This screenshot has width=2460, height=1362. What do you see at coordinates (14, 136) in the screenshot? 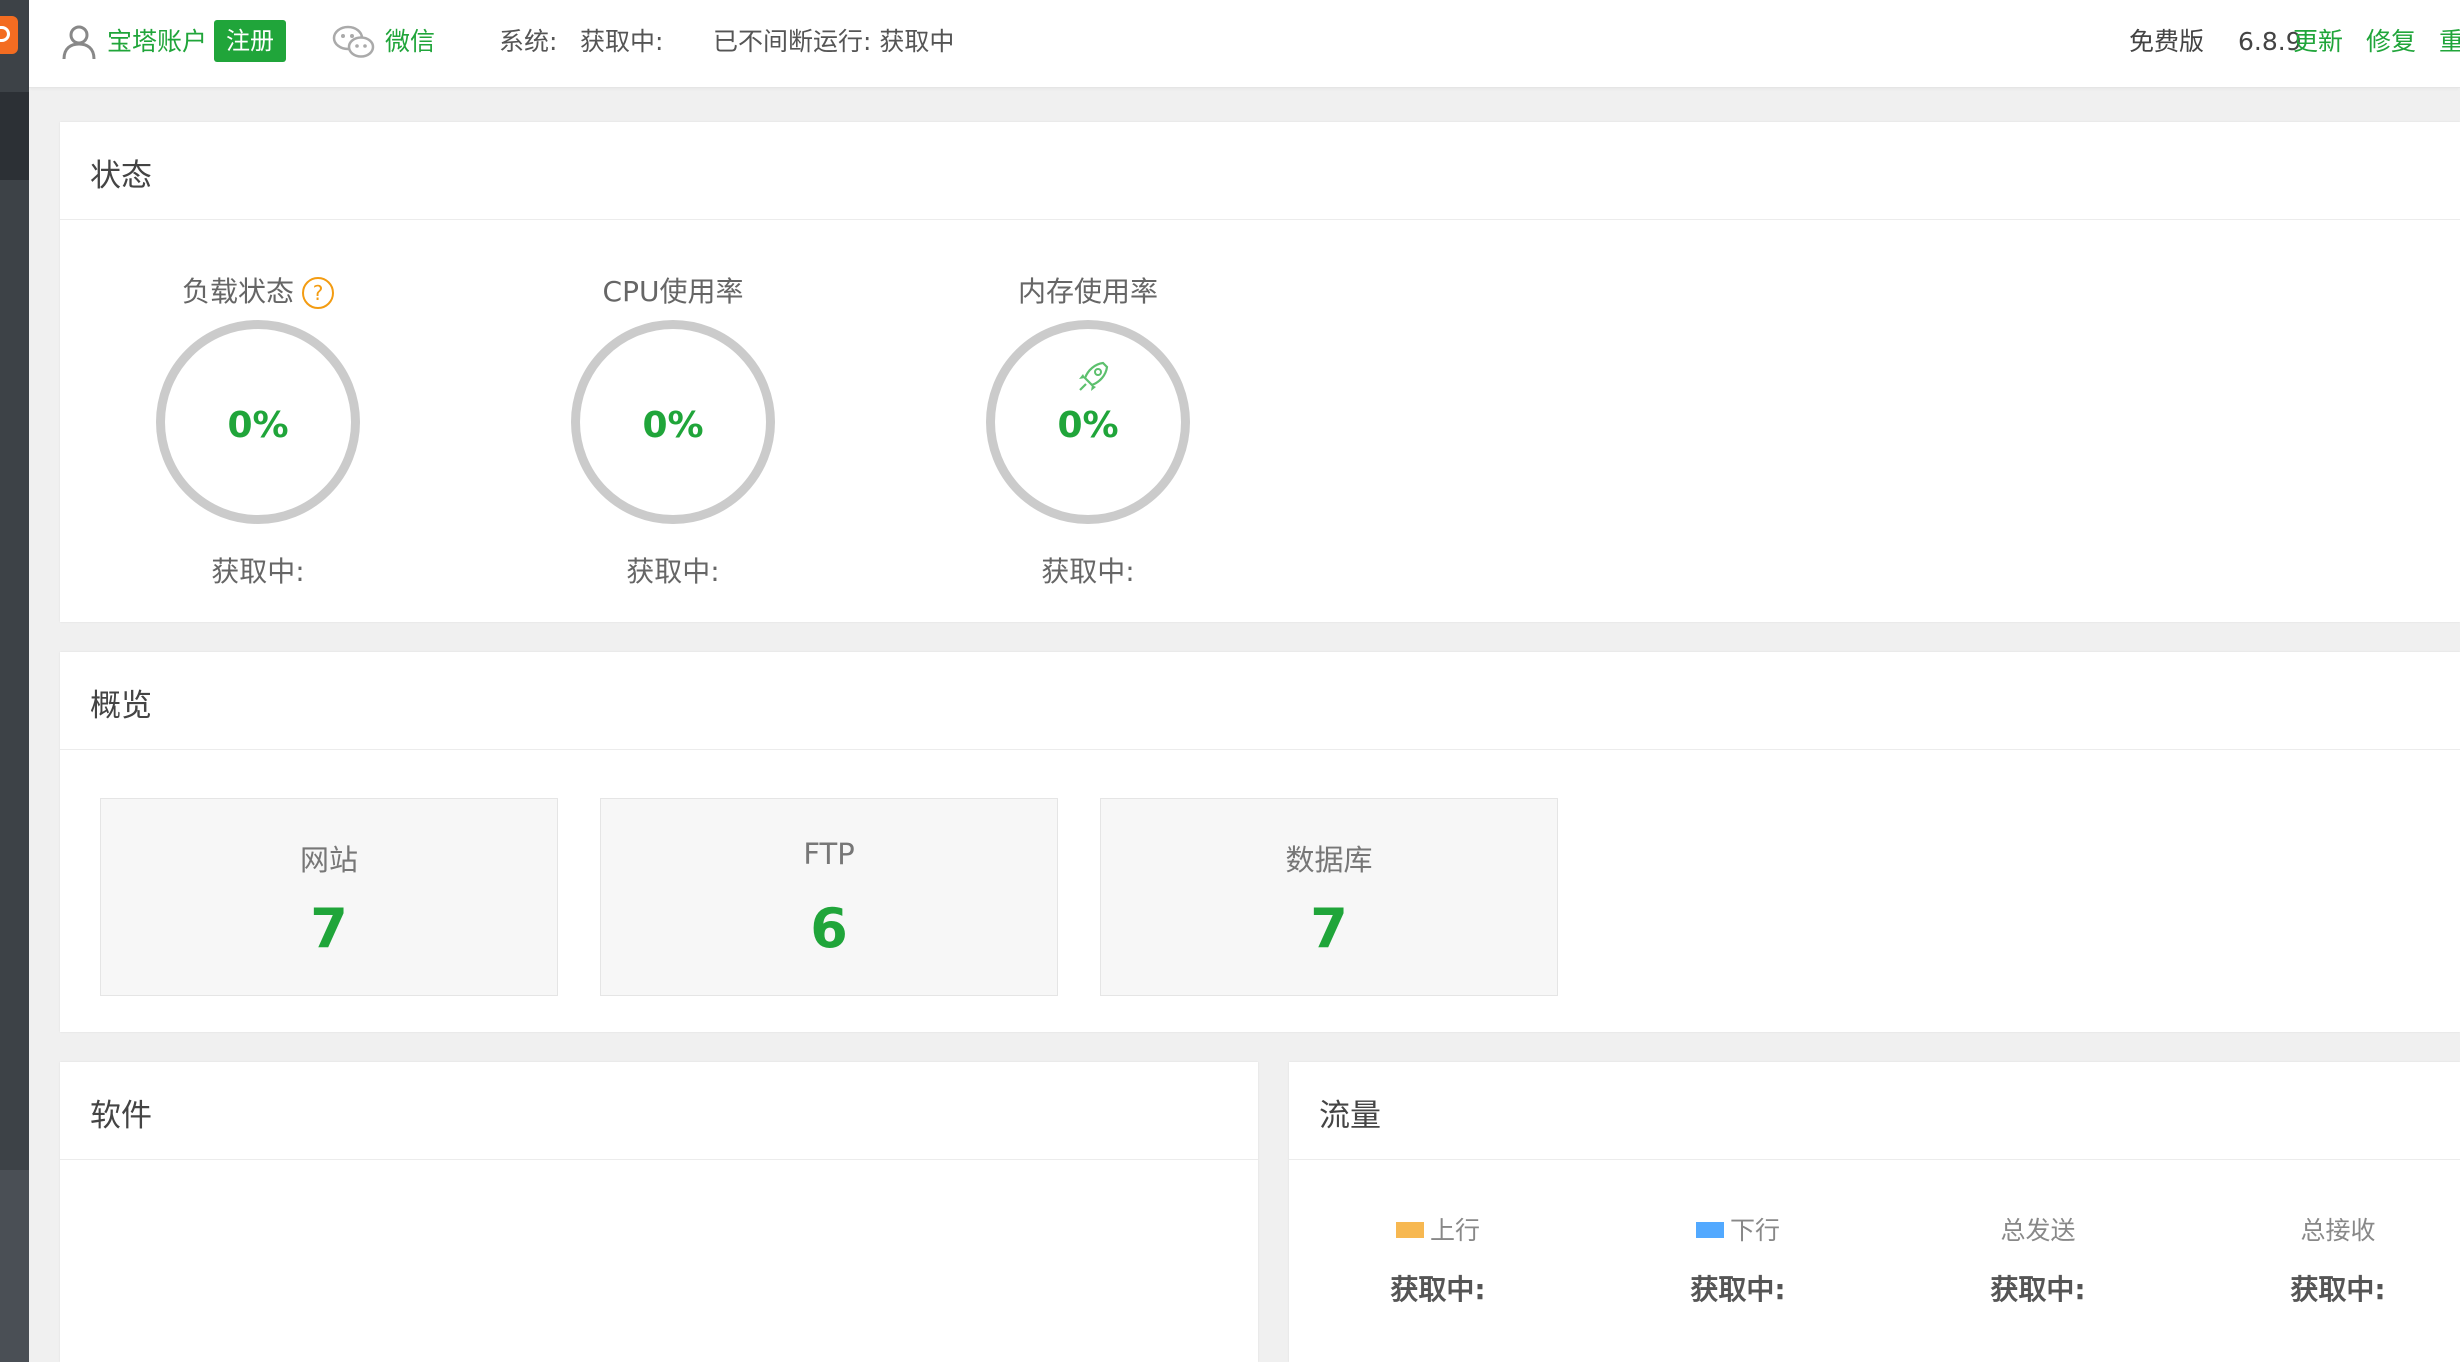
I see `sidebar-active-item` at bounding box center [14, 136].